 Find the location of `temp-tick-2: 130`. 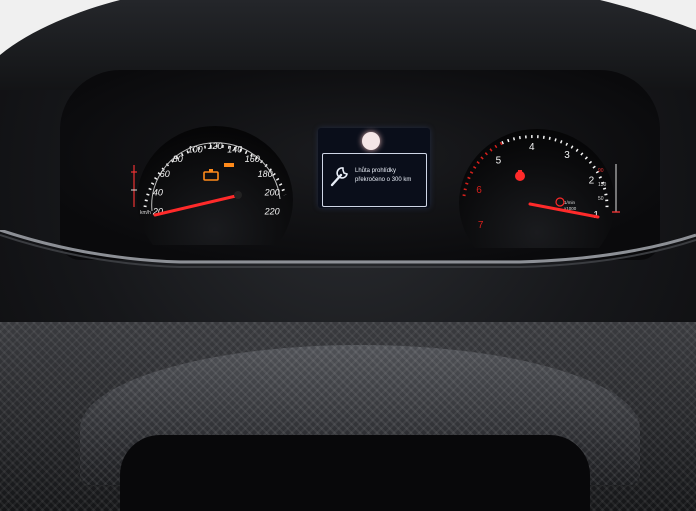

temp-tick-2: 130 is located at coordinates (602, 185).